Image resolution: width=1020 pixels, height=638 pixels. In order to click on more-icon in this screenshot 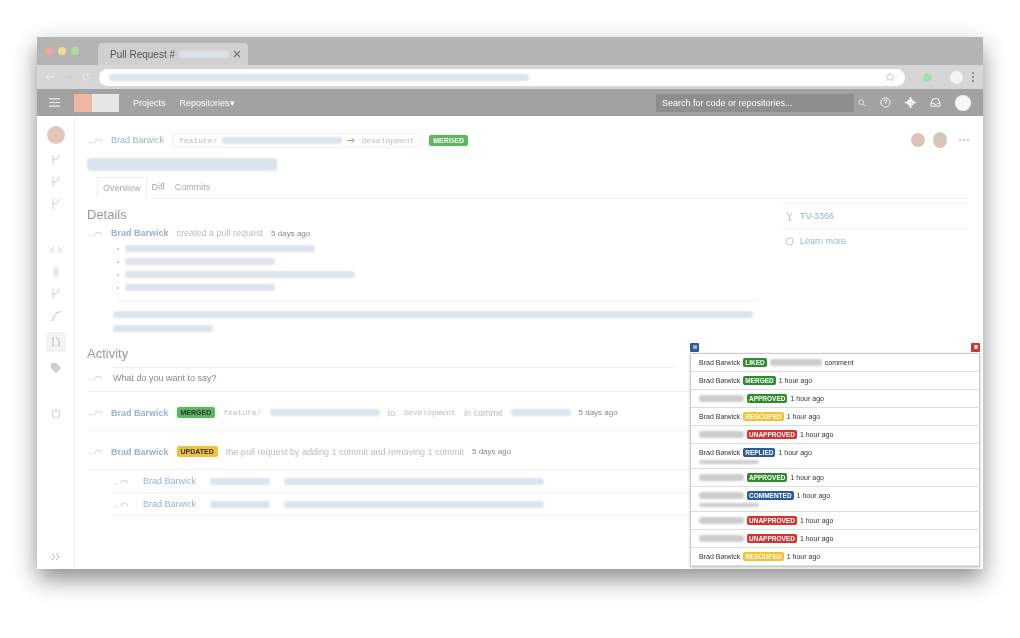, I will do `click(973, 77)`.